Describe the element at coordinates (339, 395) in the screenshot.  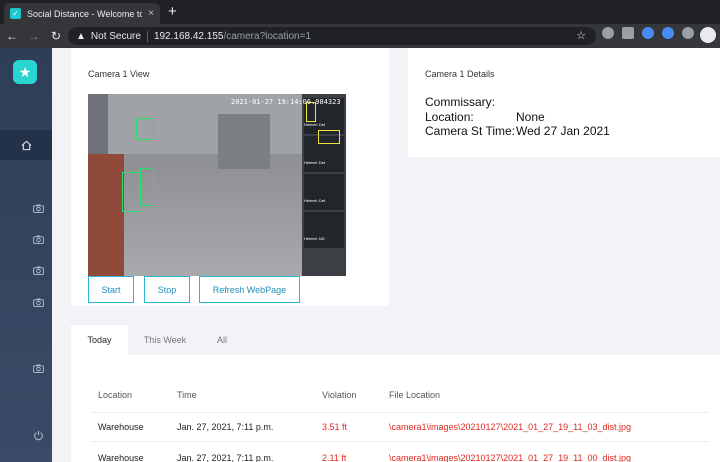
I see `column-header-violation: Violation` at that location.